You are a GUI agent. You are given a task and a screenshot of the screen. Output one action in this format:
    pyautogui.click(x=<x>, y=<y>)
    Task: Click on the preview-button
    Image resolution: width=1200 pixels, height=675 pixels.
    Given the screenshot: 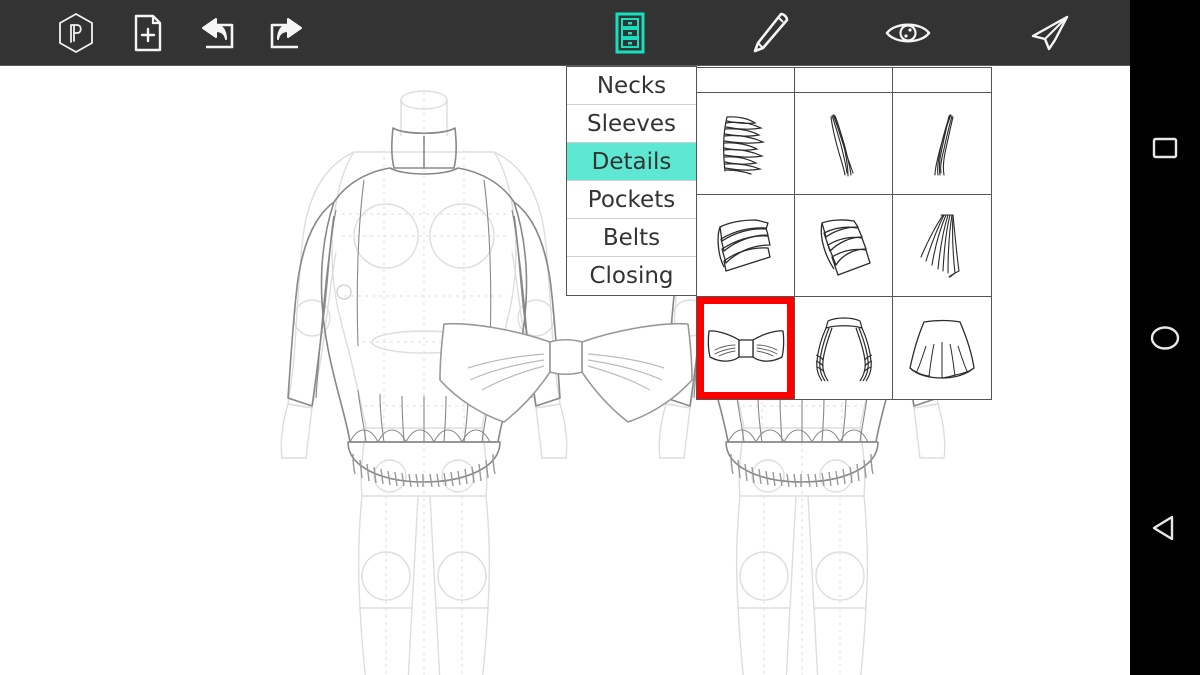 What is the action you would take?
    pyautogui.click(x=908, y=33)
    